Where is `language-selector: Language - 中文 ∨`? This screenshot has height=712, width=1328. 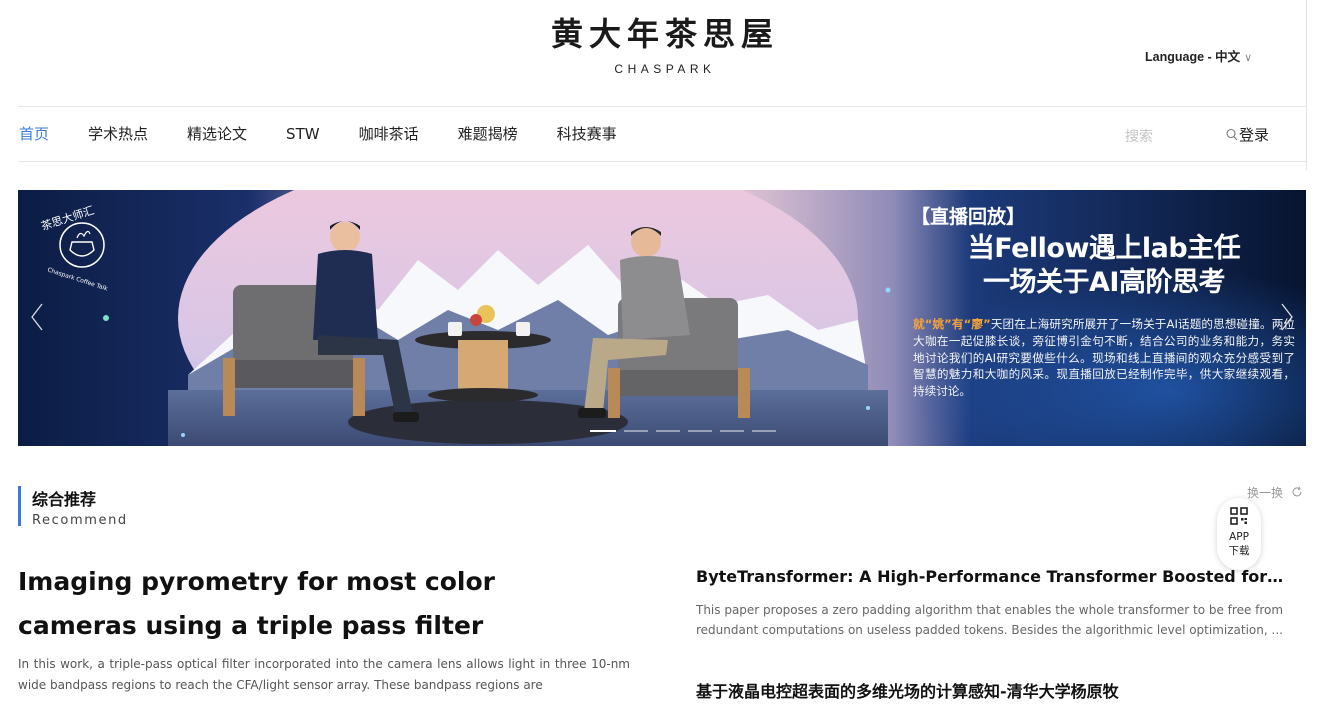
language-selector: Language - 中文 ∨ is located at coordinates (1198, 55).